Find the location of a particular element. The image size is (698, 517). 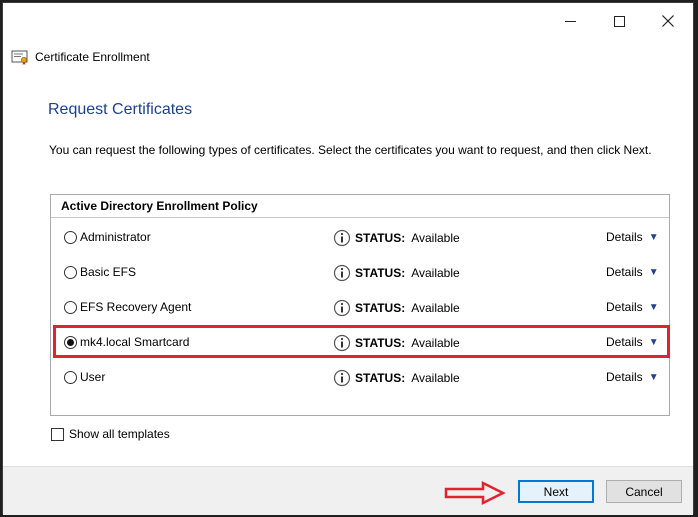

close-button is located at coordinates (668, 21).